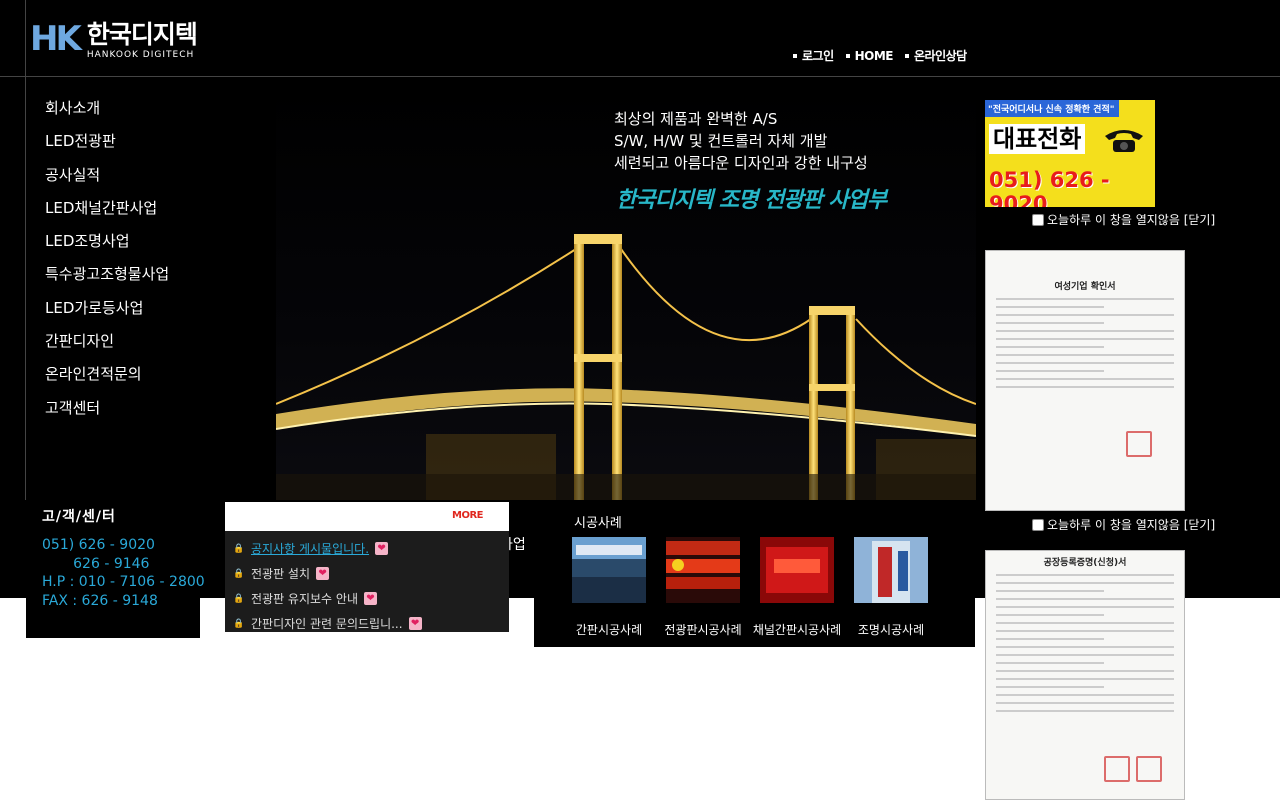  Describe the element at coordinates (107, 180) in the screenshot. I see `sidebar-item-construction: 공사실적` at that location.